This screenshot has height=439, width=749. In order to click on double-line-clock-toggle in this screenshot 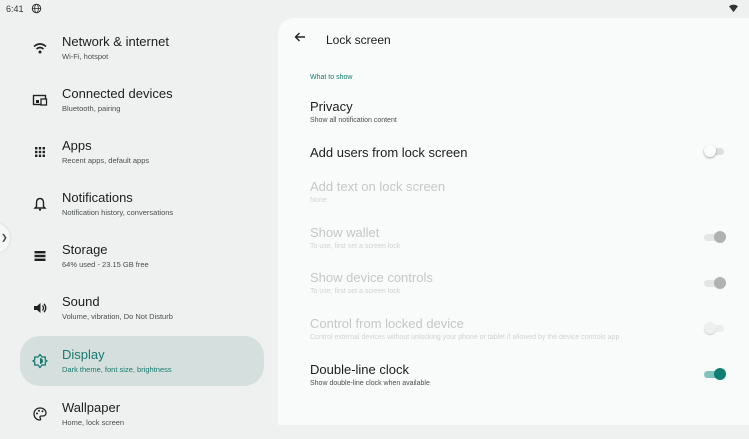, I will do `click(715, 374)`.